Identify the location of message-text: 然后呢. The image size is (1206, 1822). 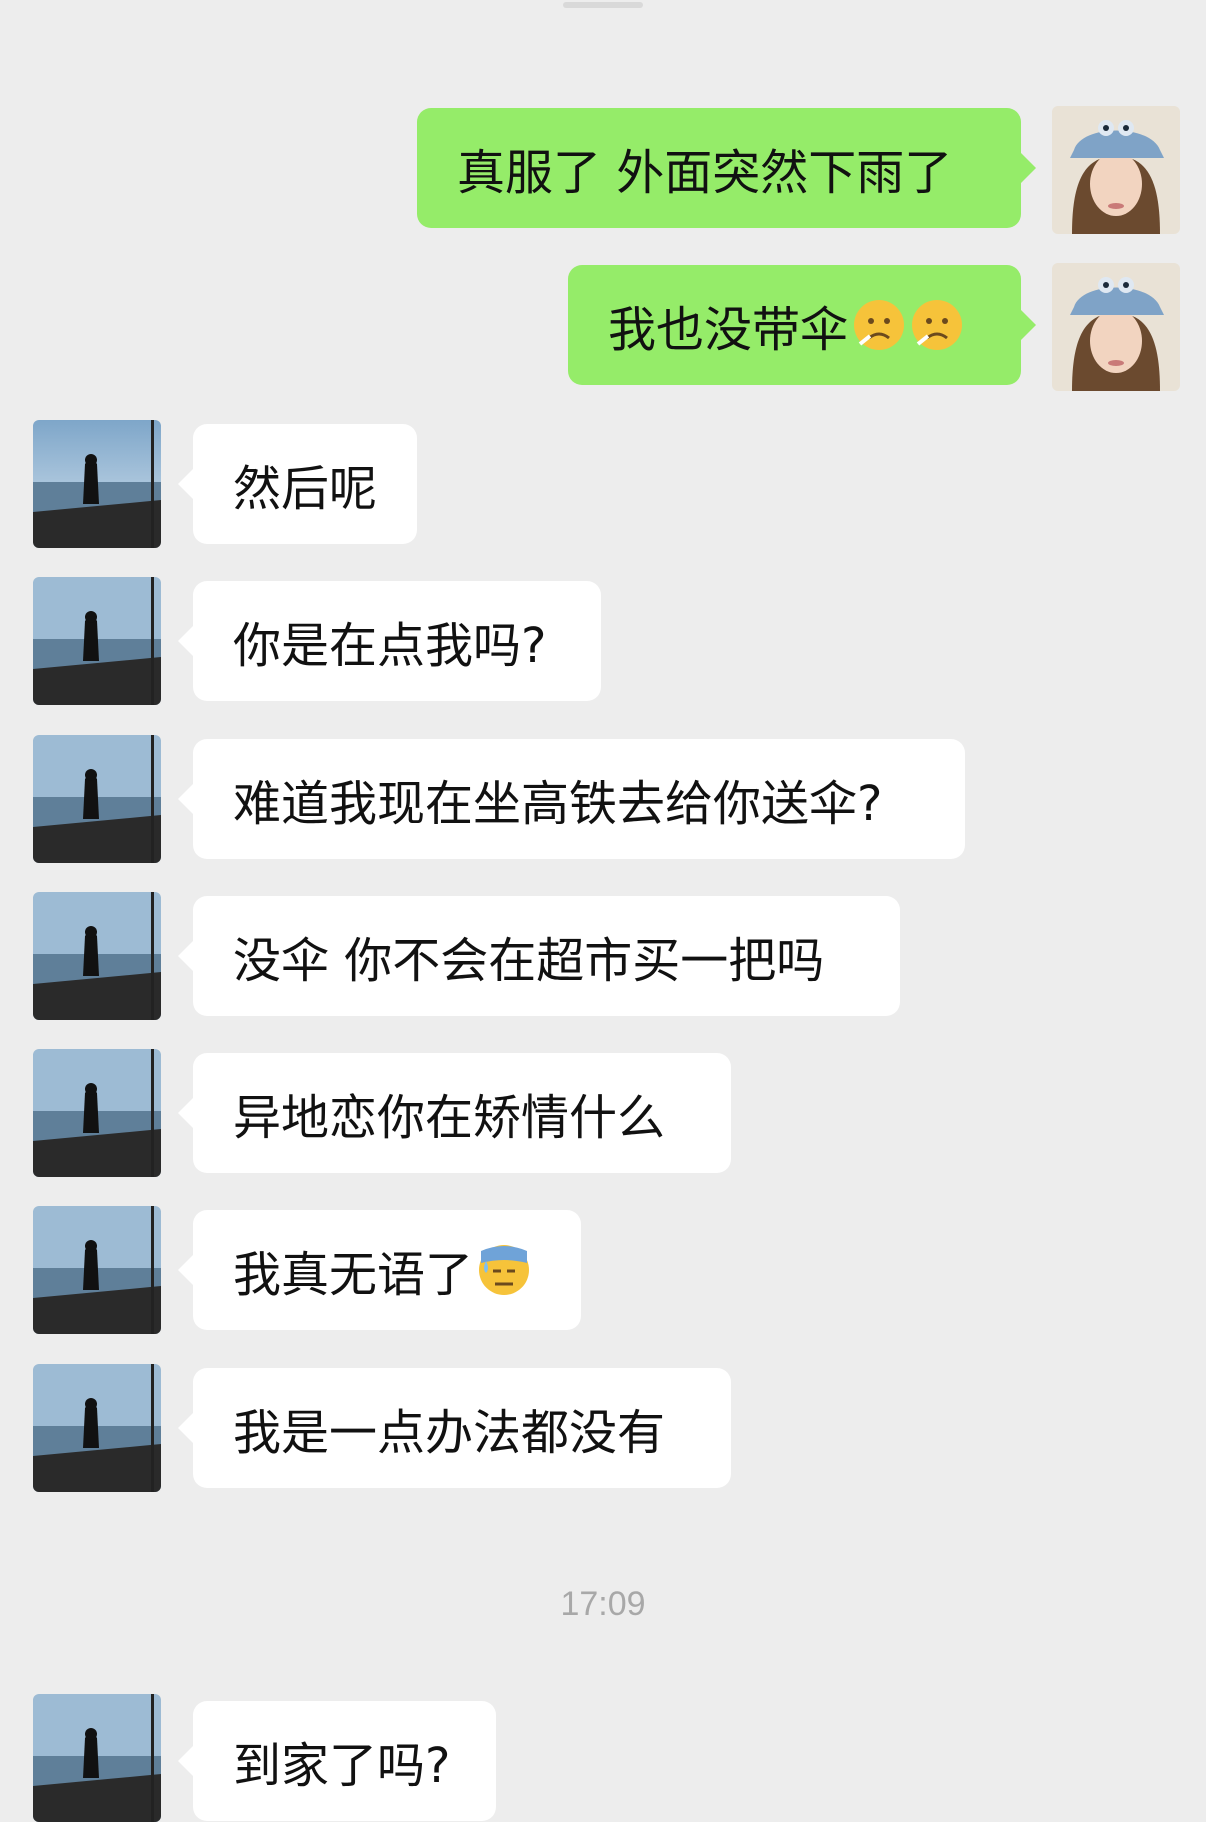
(305, 489).